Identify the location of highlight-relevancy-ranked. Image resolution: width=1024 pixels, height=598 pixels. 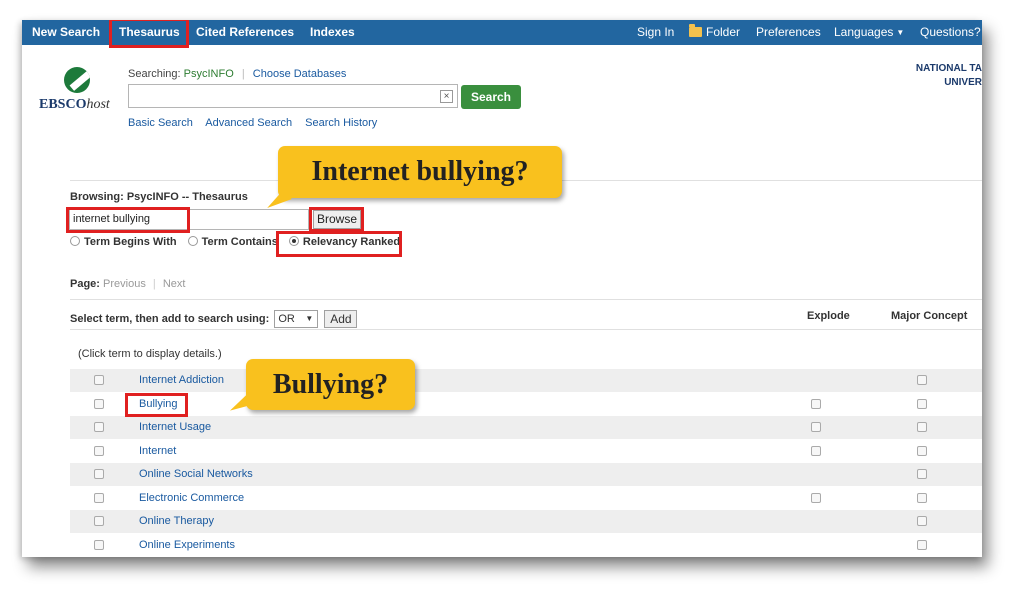
(339, 244).